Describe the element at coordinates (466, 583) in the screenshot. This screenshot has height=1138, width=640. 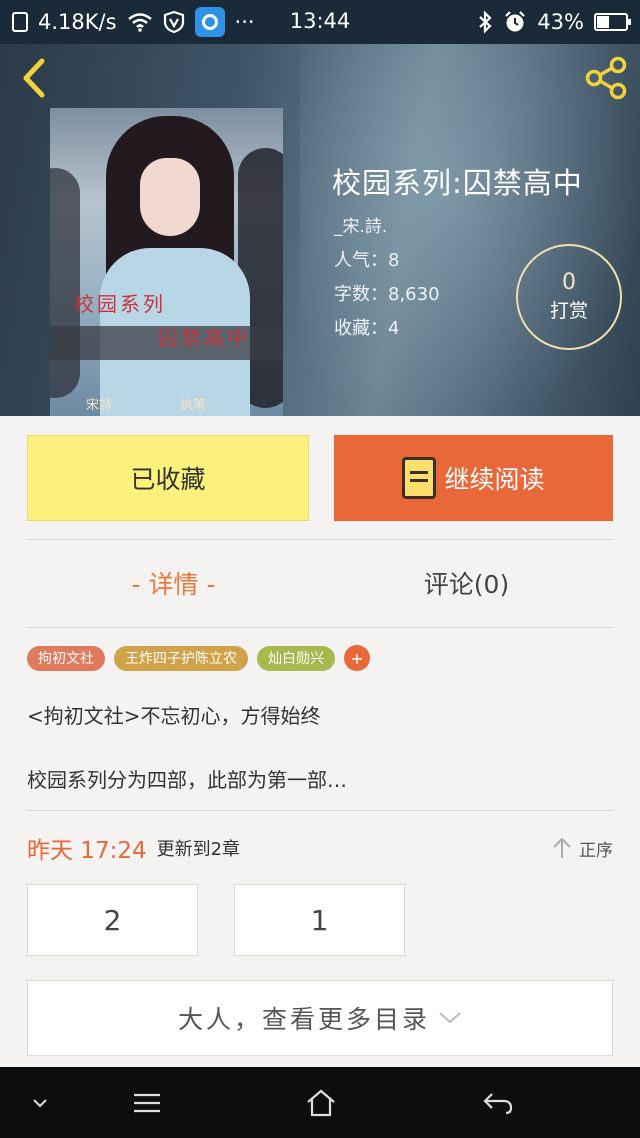
I see `tab-comments: 评论(0)` at that location.